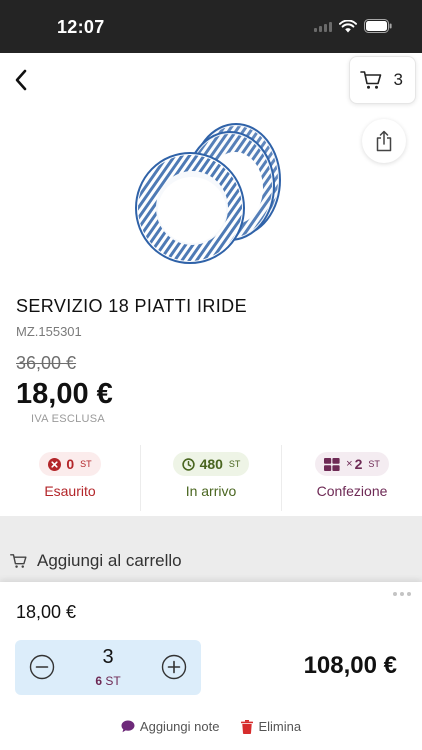 The image size is (422, 750). What do you see at coordinates (247, 726) in the screenshot?
I see `trash-icon` at bounding box center [247, 726].